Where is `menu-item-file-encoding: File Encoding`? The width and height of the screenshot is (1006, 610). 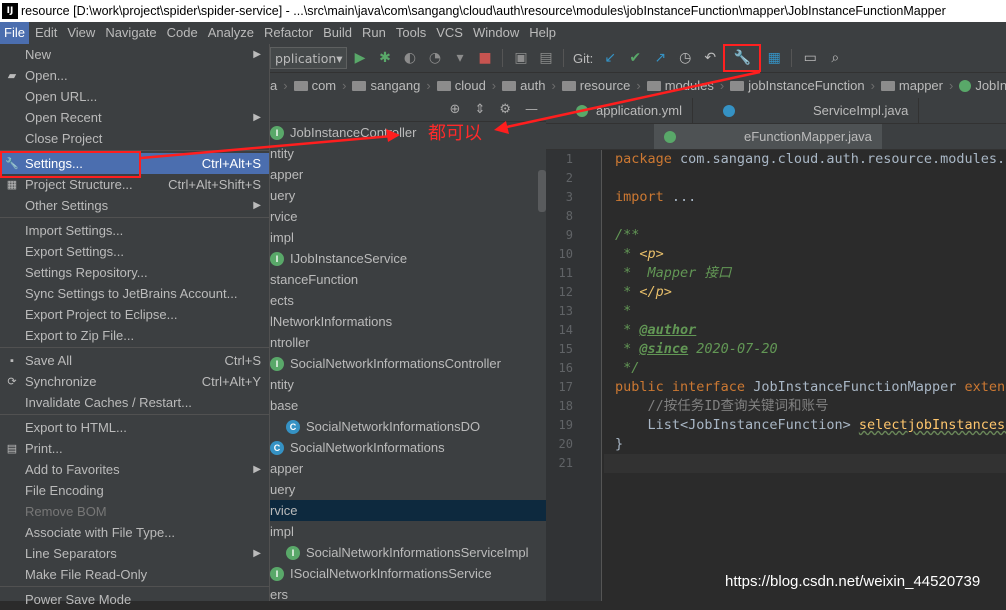
menu-item-file-encoding: File Encoding is located at coordinates (134, 490).